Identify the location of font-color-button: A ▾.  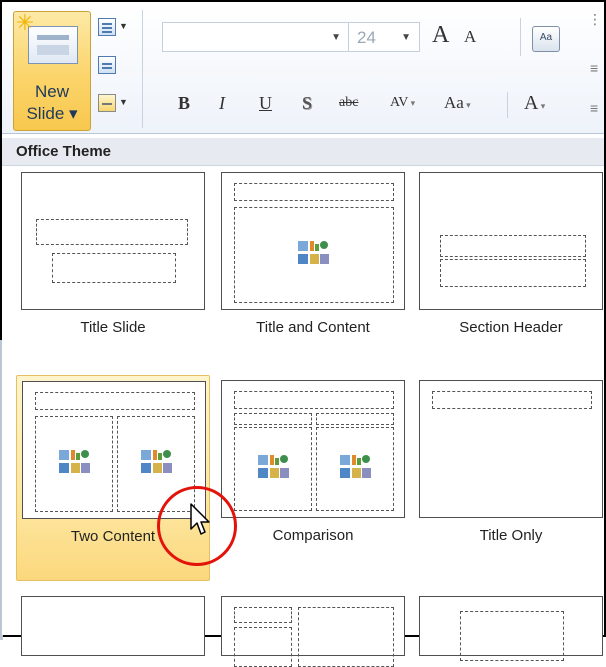
(534, 103).